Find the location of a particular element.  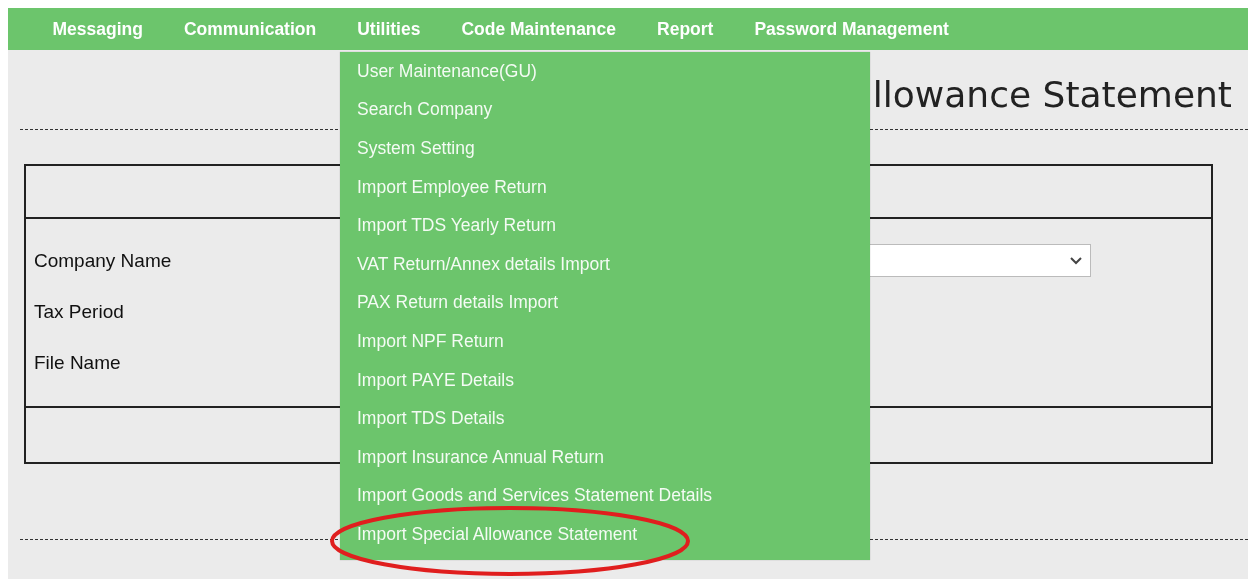

field-label: Company Name is located at coordinates (103, 260).